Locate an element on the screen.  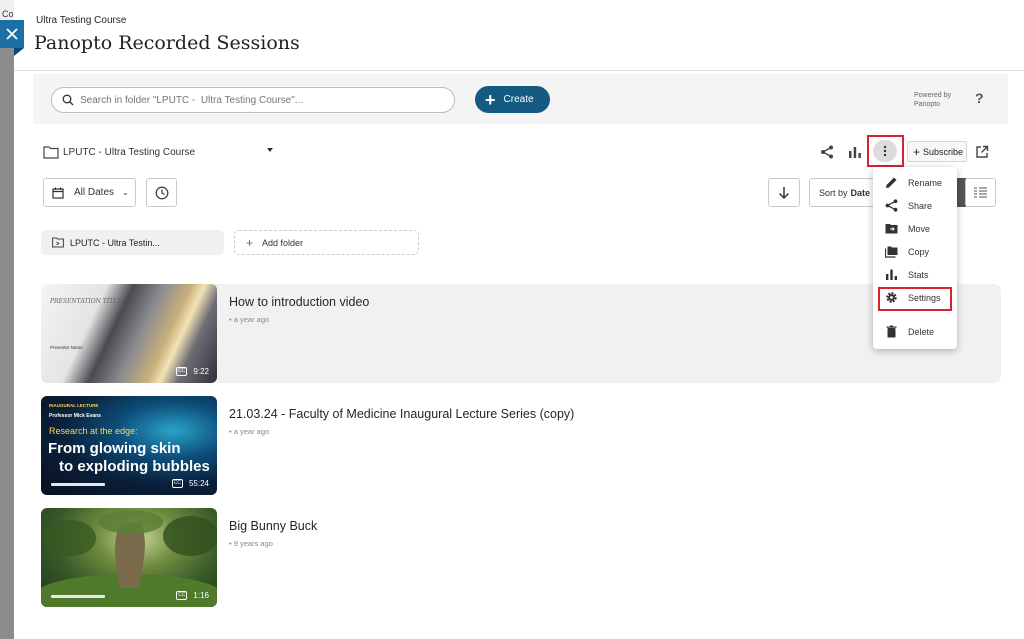
calendar-icon is located at coordinates (58, 193).